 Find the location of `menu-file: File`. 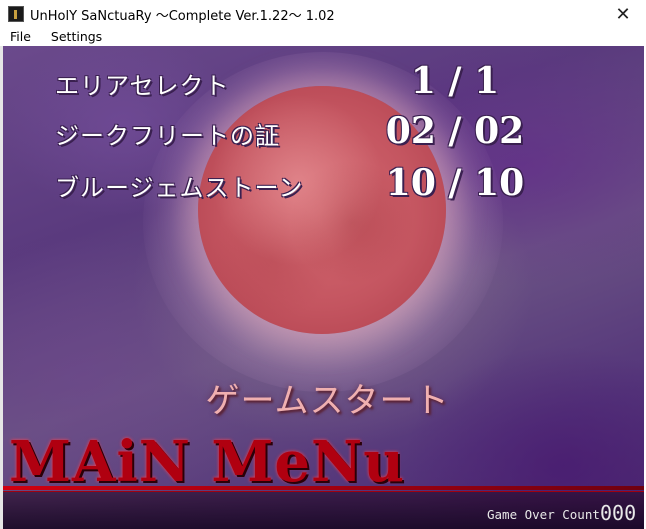

menu-file: File is located at coordinates (18, 37).